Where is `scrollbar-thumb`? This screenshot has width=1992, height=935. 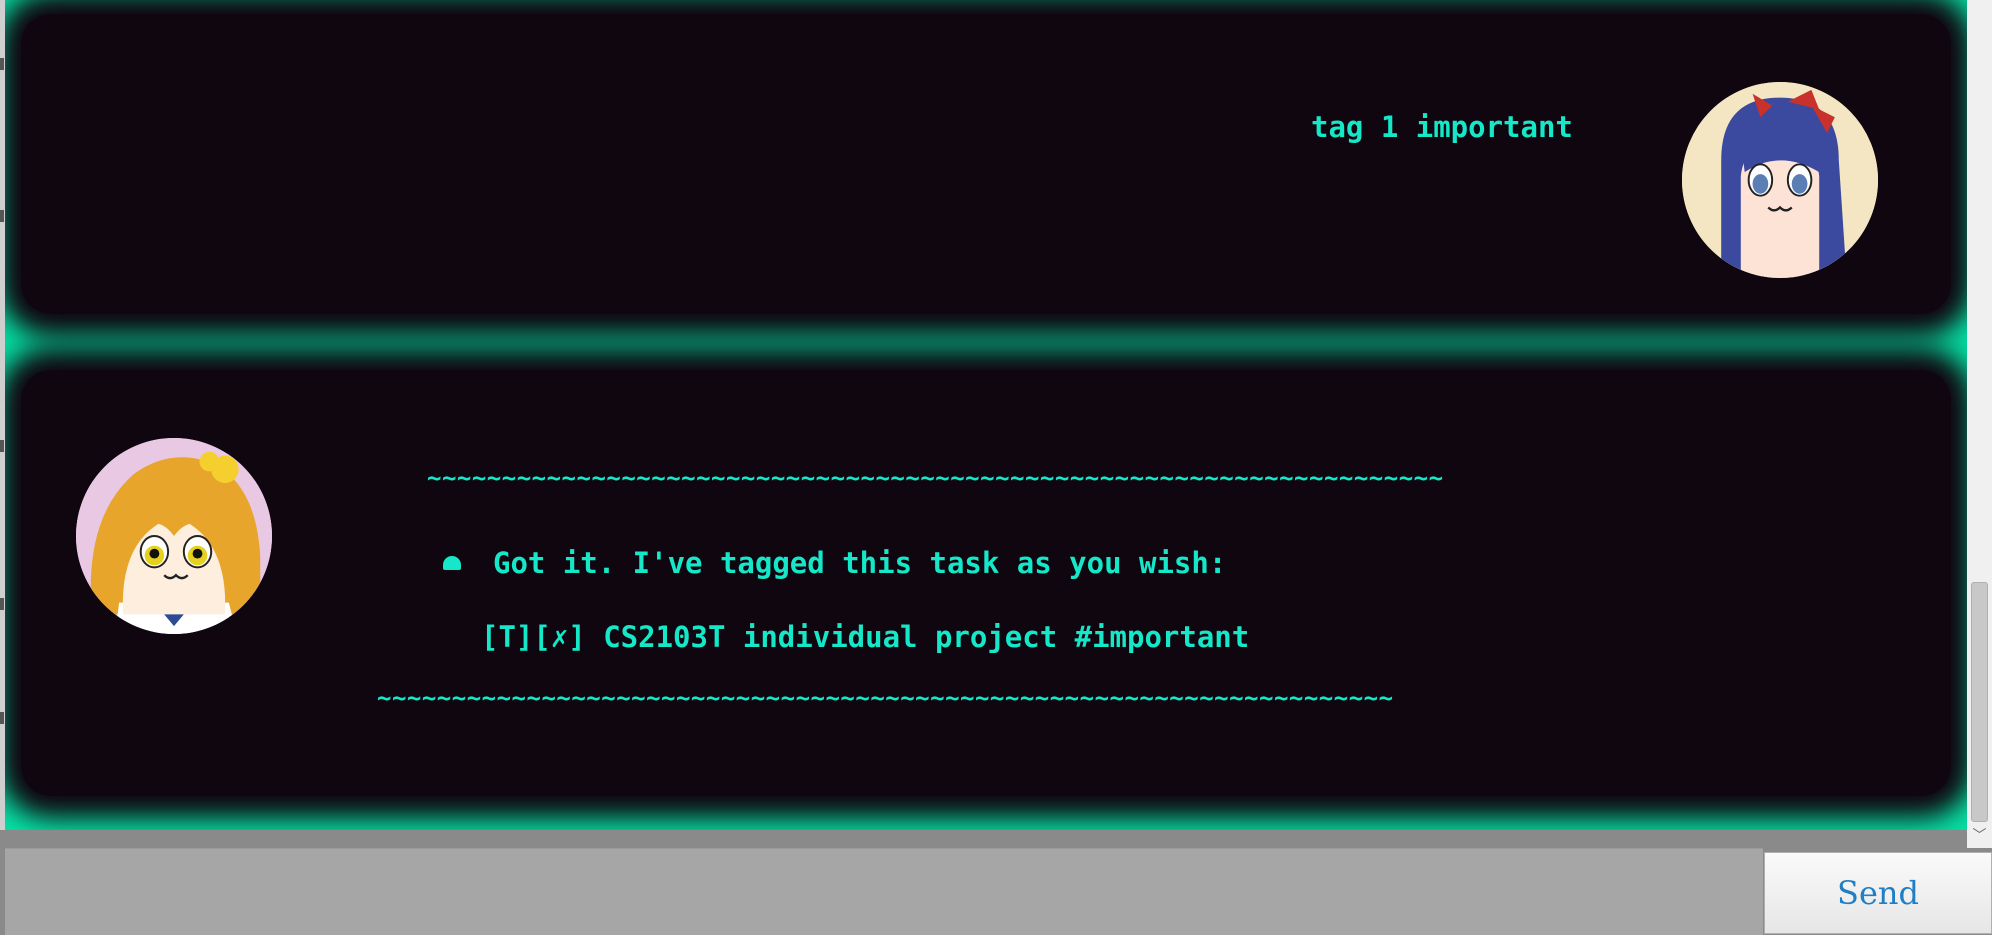 scrollbar-thumb is located at coordinates (1979, 702).